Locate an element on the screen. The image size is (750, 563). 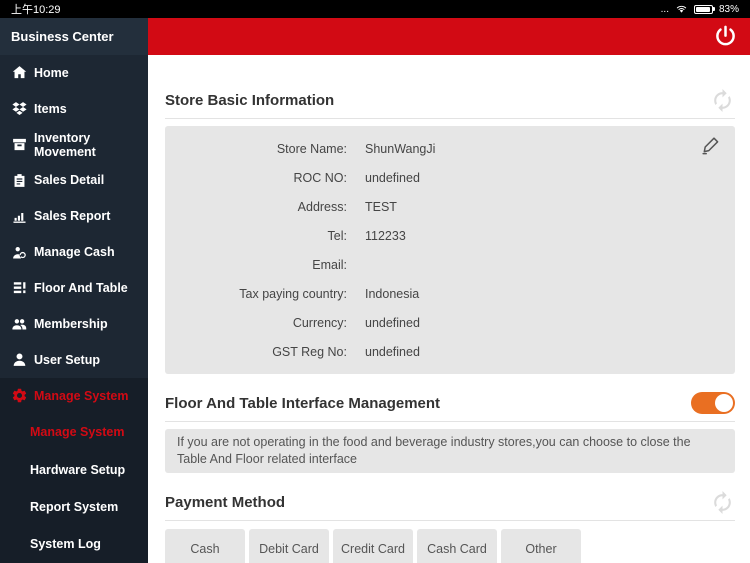
sidebar-item-floor-and-table: Floor And Table is located at coordinates (74, 288).